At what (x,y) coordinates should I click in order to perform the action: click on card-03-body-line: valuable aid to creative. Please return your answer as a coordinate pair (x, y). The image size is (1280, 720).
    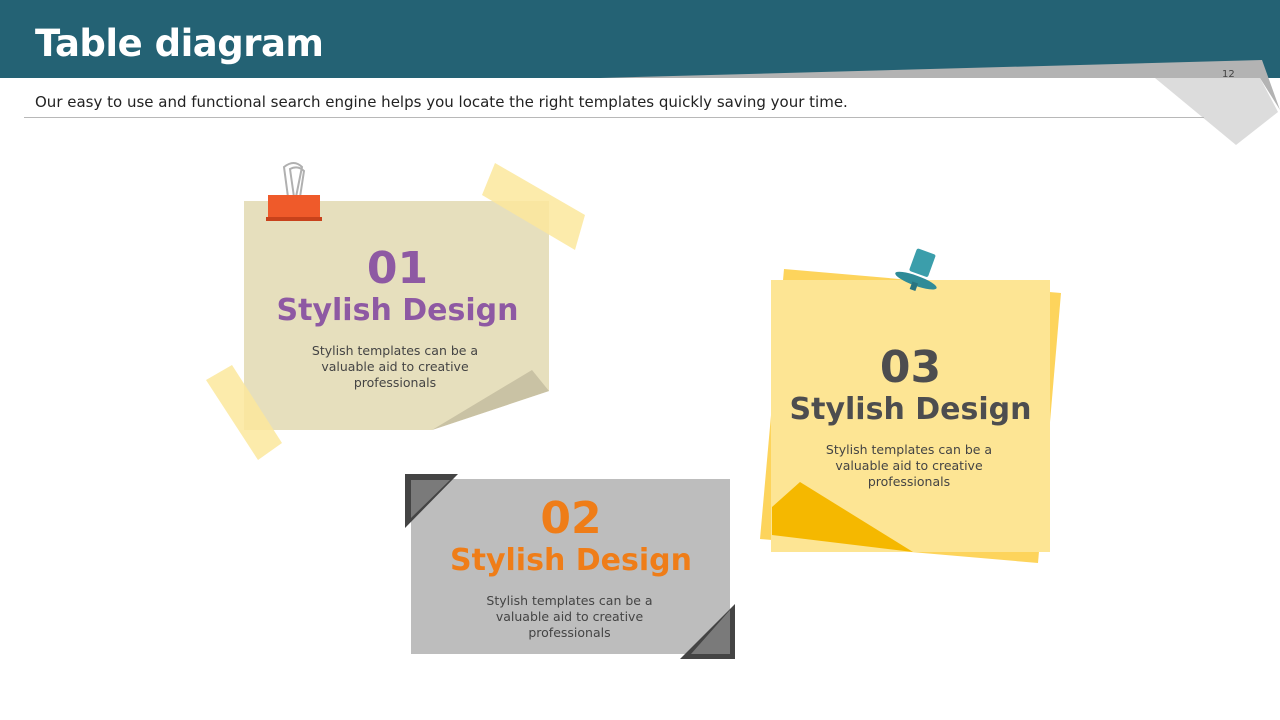
    Looking at the image, I should click on (909, 465).